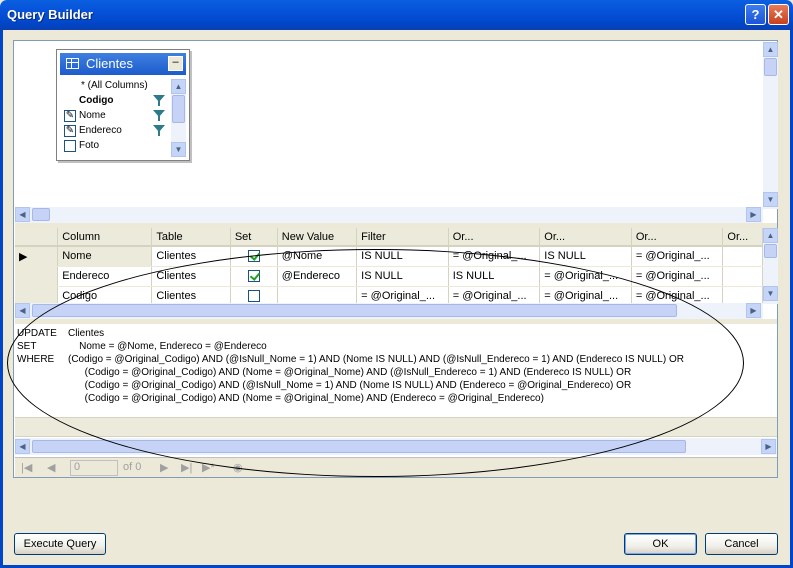  I want to click on column-list-scrollbar: ▲ ▼, so click(178, 118).